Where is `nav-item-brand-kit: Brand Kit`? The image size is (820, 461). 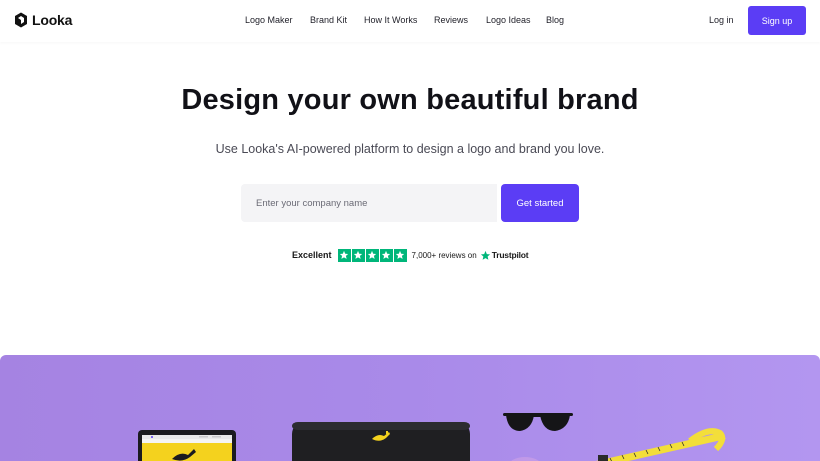
nav-item-brand-kit: Brand Kit is located at coordinates (328, 20).